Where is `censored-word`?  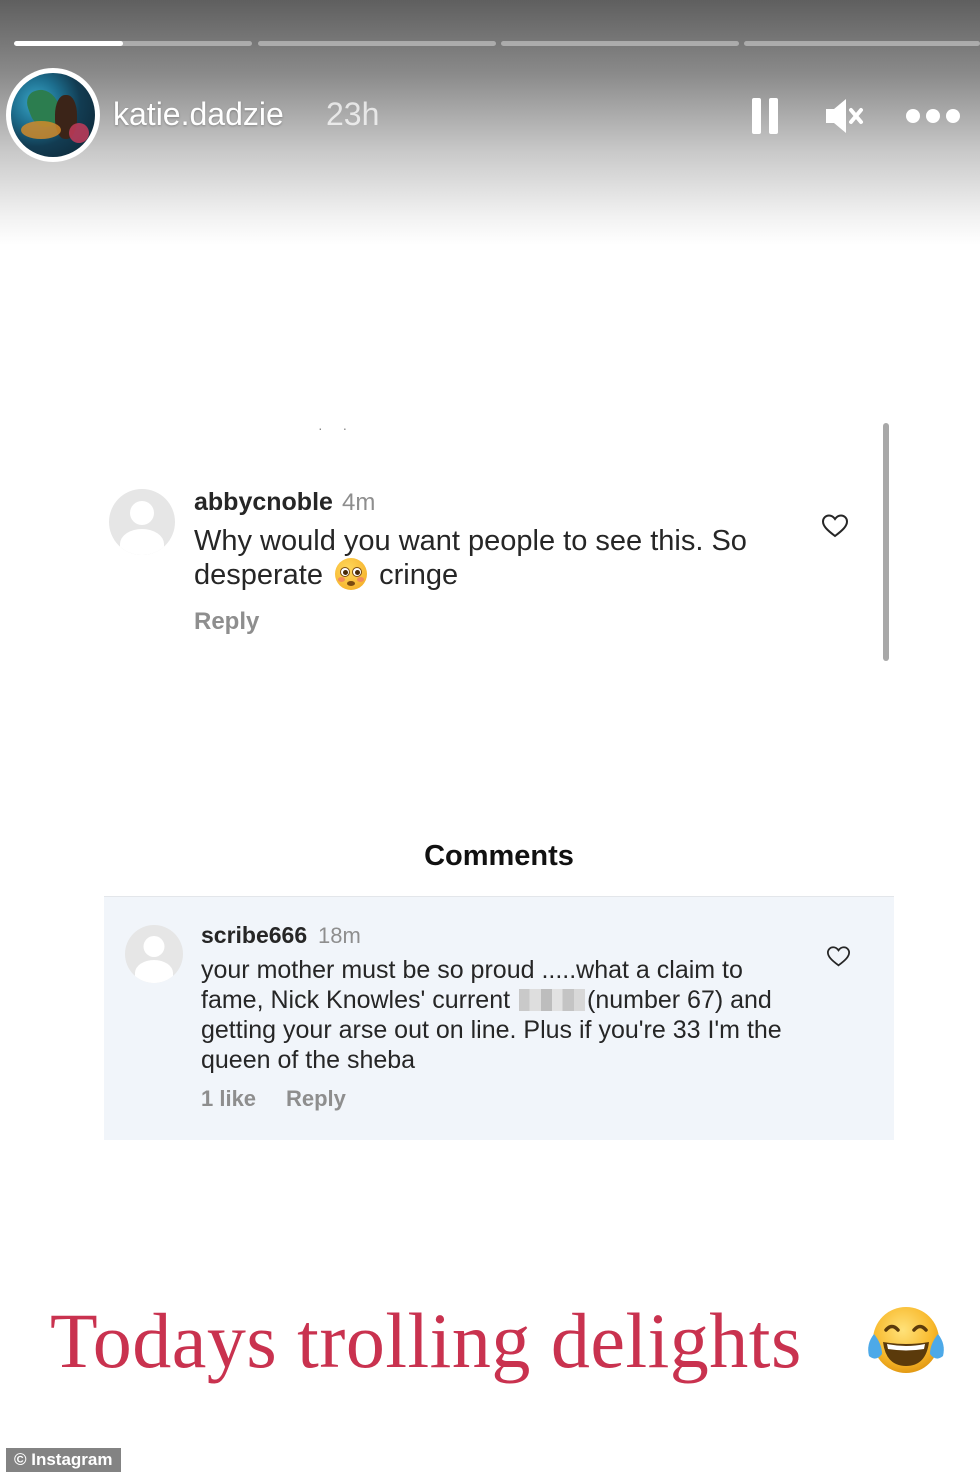 censored-word is located at coordinates (552, 1000).